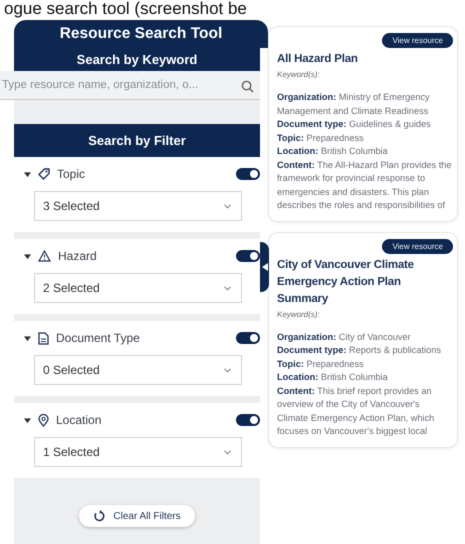 The width and height of the screenshot is (465, 544). What do you see at coordinates (98, 338) in the screenshot?
I see `filter-label: Document Type` at bounding box center [98, 338].